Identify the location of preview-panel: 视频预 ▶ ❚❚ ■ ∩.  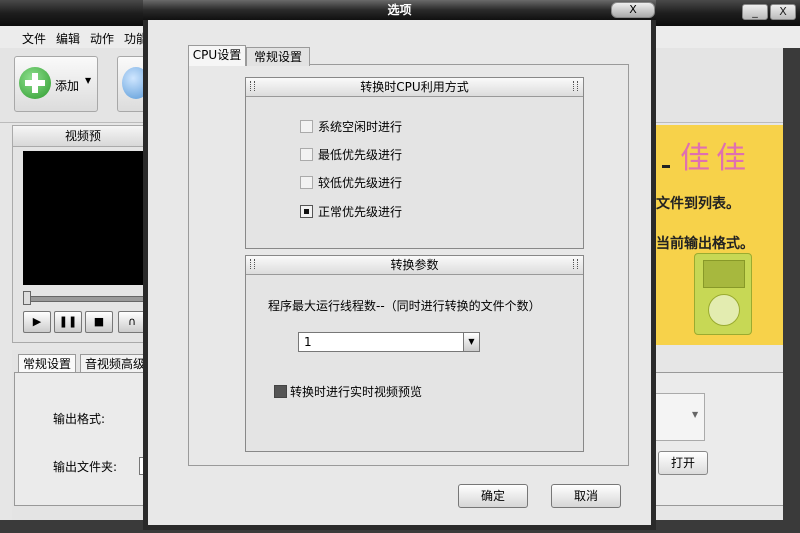
(83, 234).